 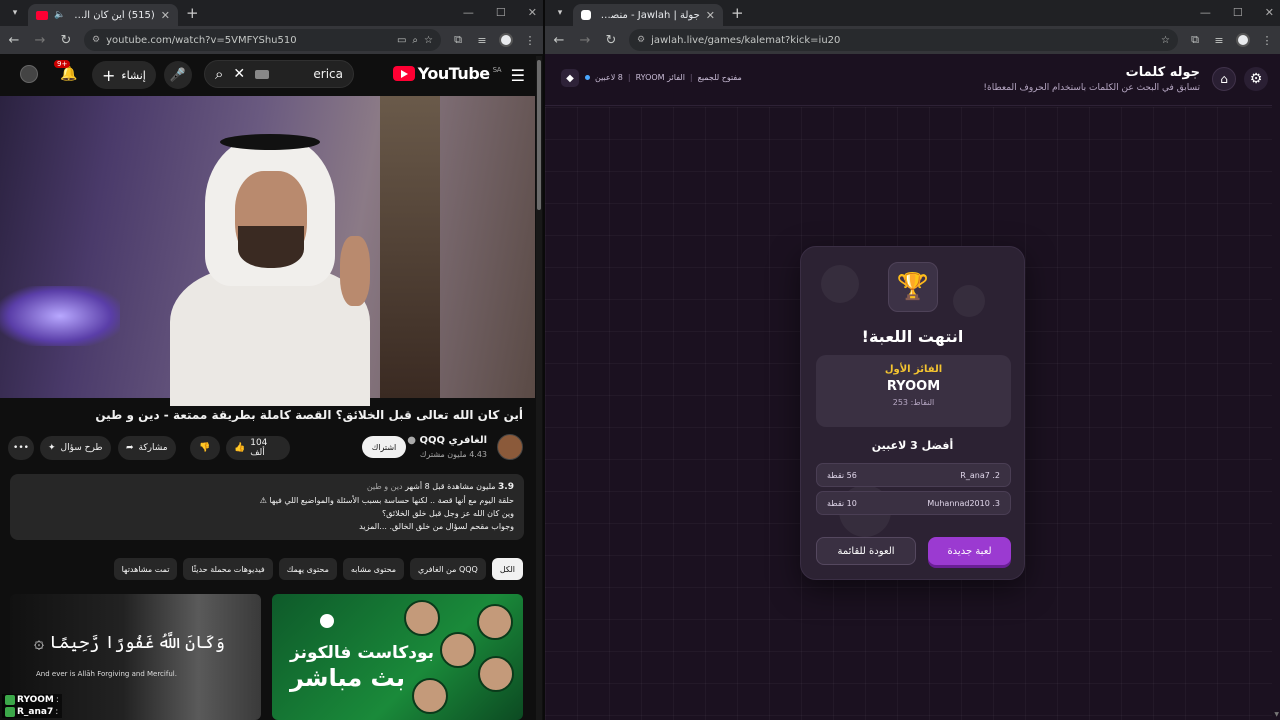 What do you see at coordinates (178, 75) in the screenshot?
I see `voice-search-mic-icon: 🎤` at bounding box center [178, 75].